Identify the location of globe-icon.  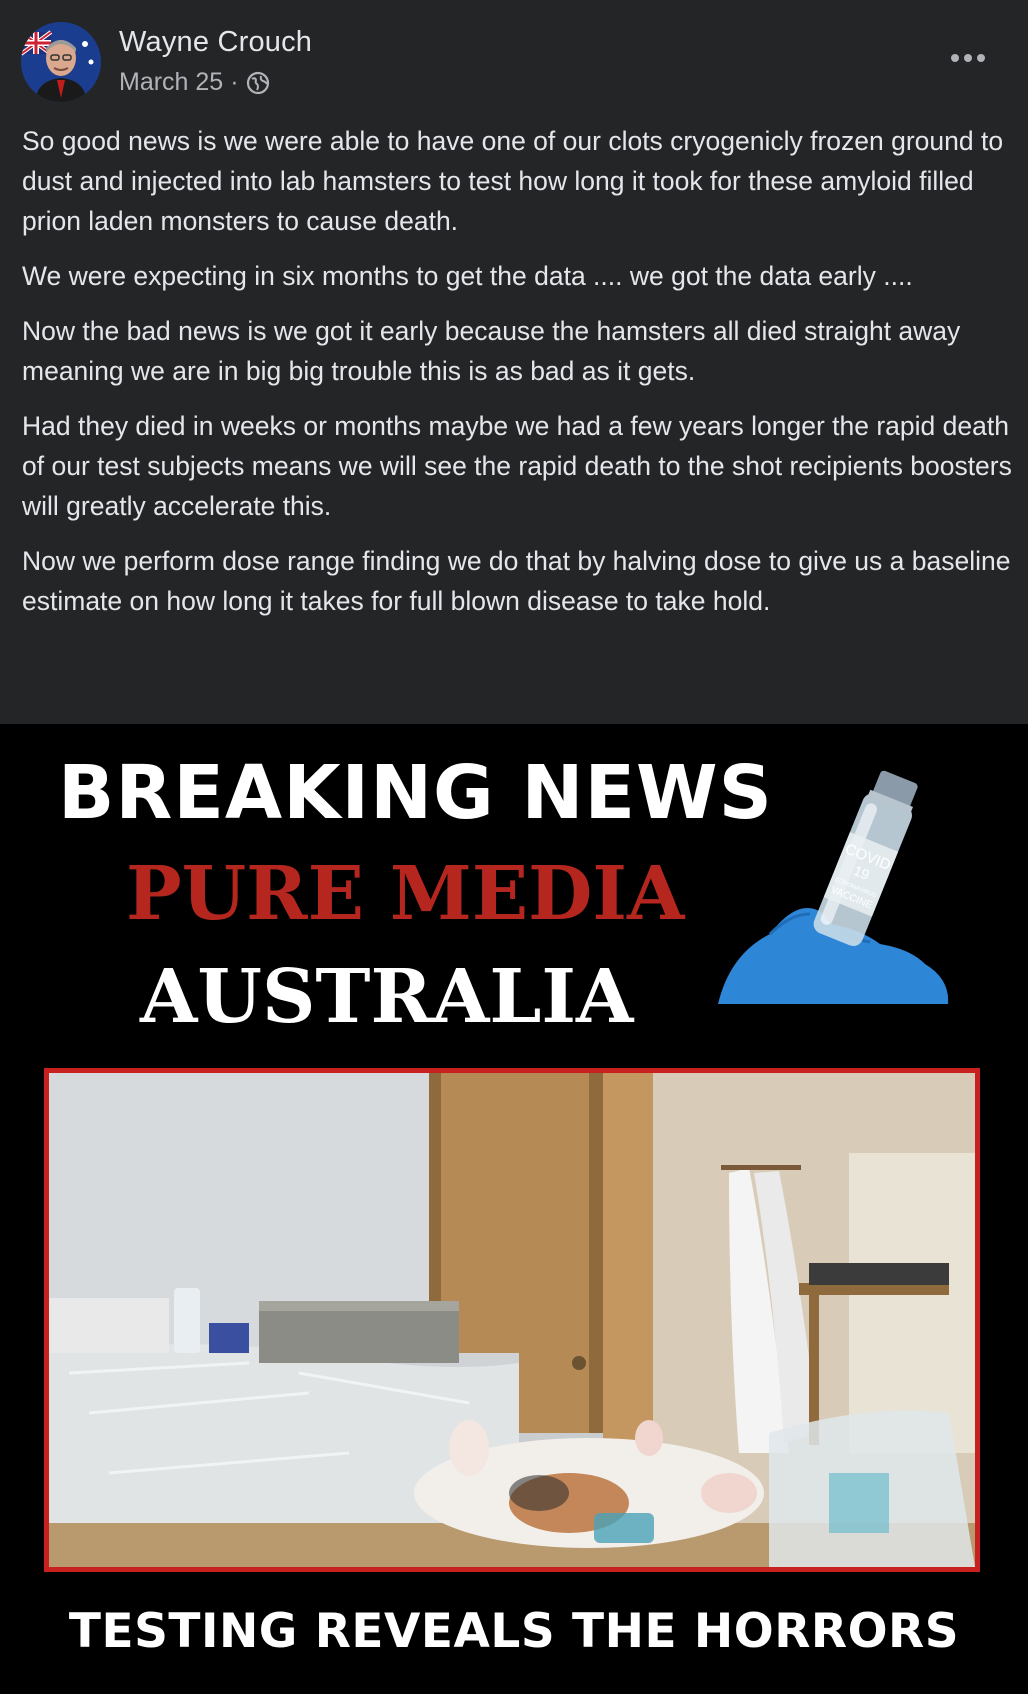
(258, 83).